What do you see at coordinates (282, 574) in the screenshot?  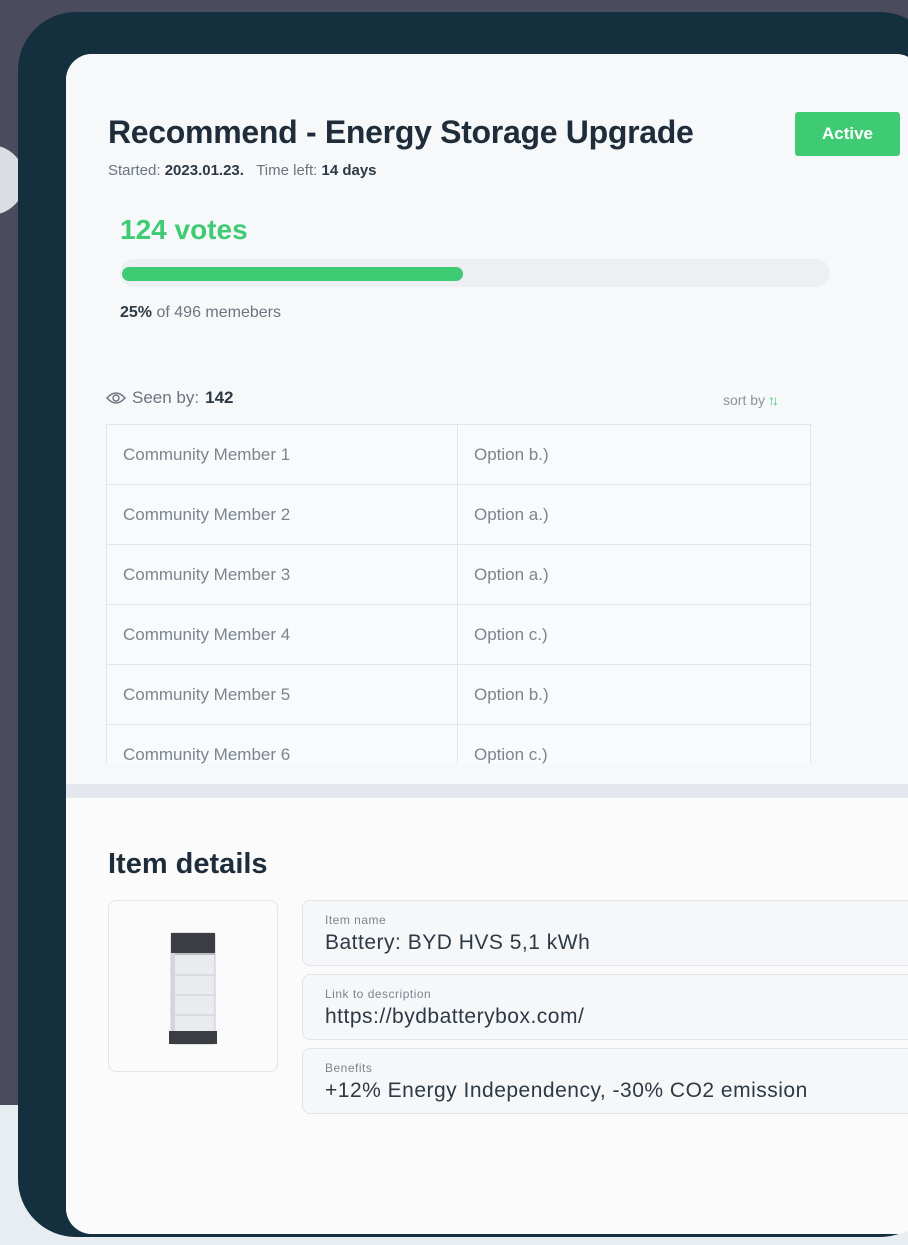 I see `member-name: Community Member 3` at bounding box center [282, 574].